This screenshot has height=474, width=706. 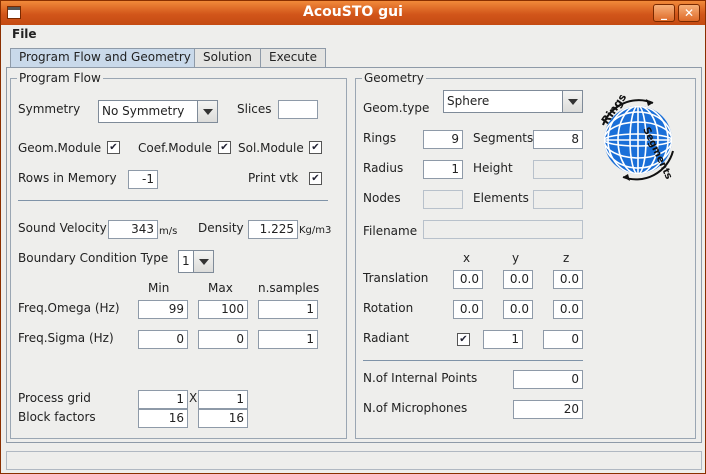 I want to click on freq-omega-nsamples-input: 1, so click(x=288, y=309).